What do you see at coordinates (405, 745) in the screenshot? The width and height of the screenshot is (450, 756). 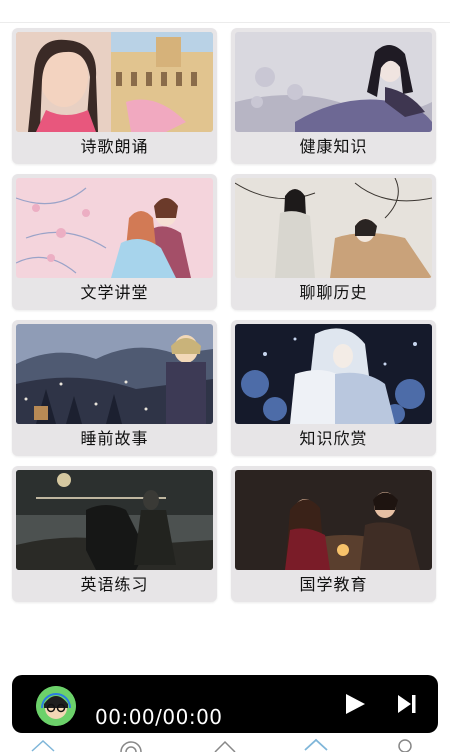 I see `tab-profile` at bounding box center [405, 745].